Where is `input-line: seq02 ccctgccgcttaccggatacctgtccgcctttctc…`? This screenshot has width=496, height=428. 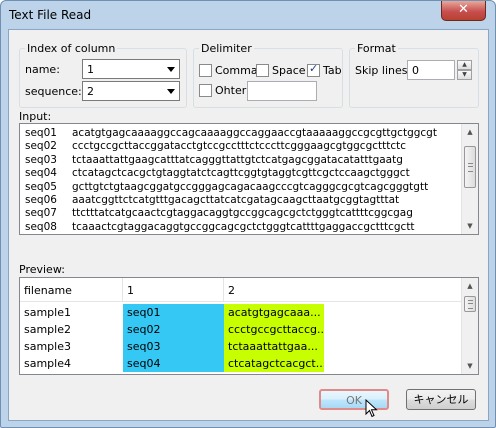 input-line: seq02 ccctgccgcttaccggatacctgtccgcctttctc… is located at coordinates (215, 146).